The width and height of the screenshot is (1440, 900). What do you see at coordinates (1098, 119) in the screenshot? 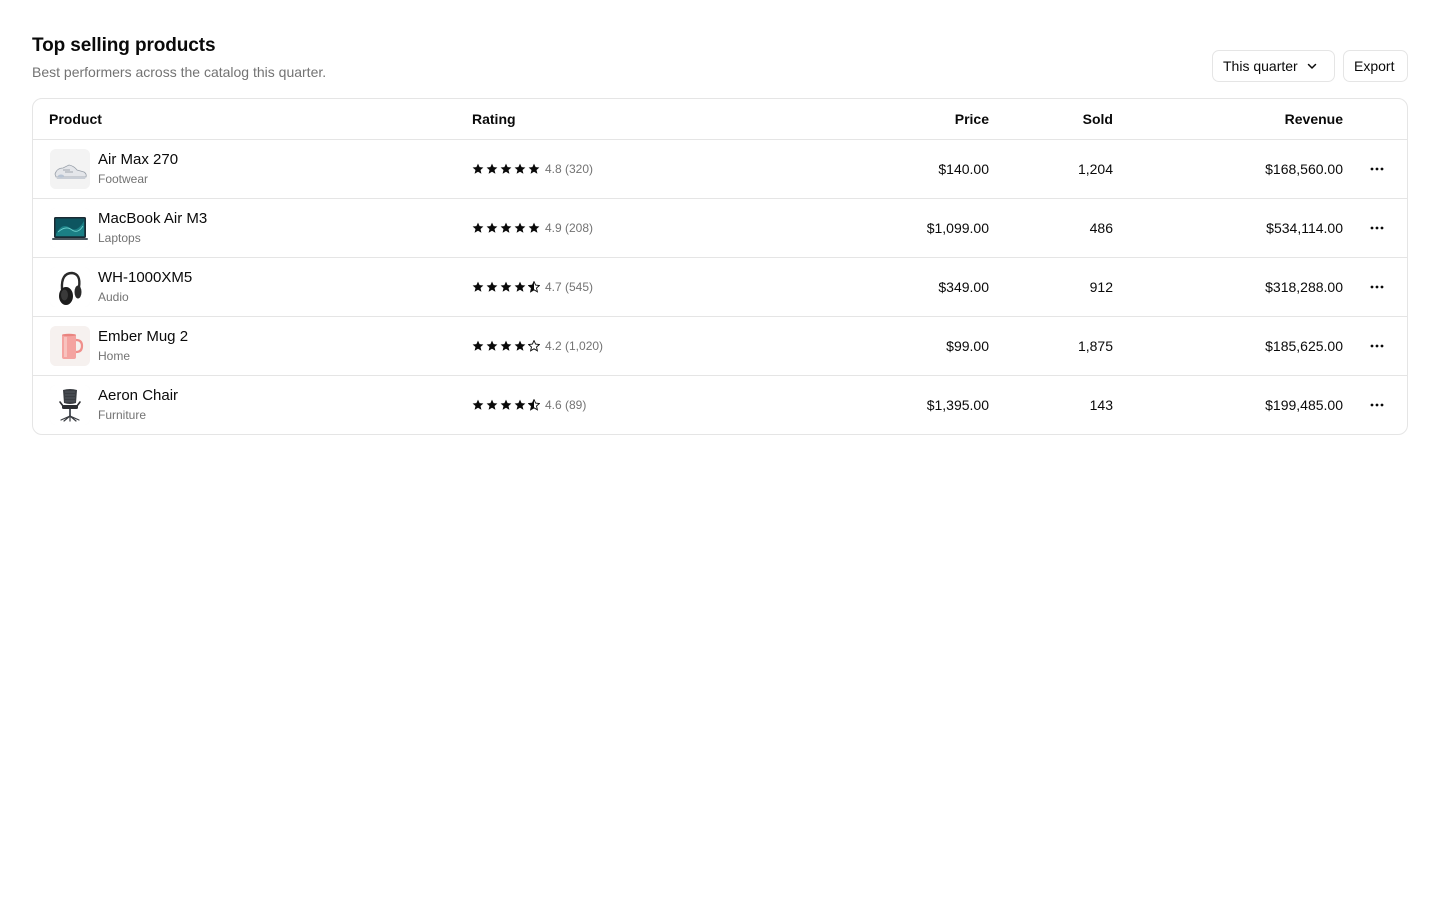
I see `column-header-sold: Sold` at bounding box center [1098, 119].